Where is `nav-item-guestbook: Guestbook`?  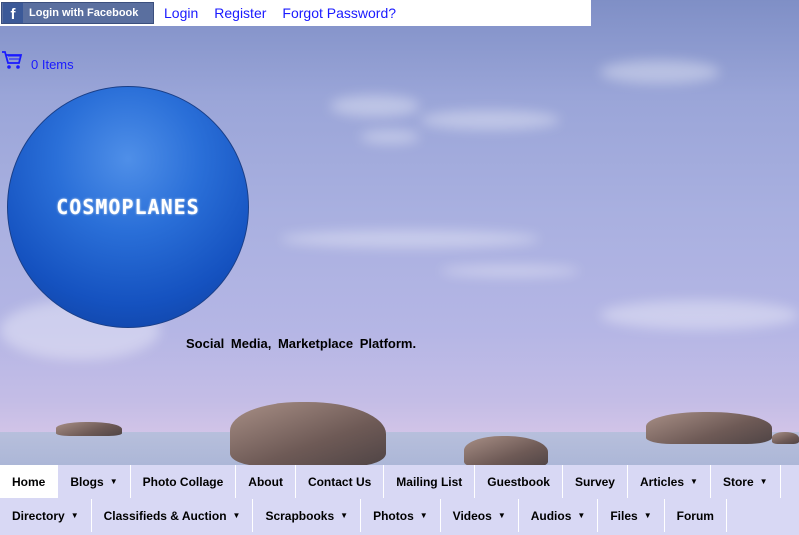 nav-item-guestbook: Guestbook is located at coordinates (519, 481).